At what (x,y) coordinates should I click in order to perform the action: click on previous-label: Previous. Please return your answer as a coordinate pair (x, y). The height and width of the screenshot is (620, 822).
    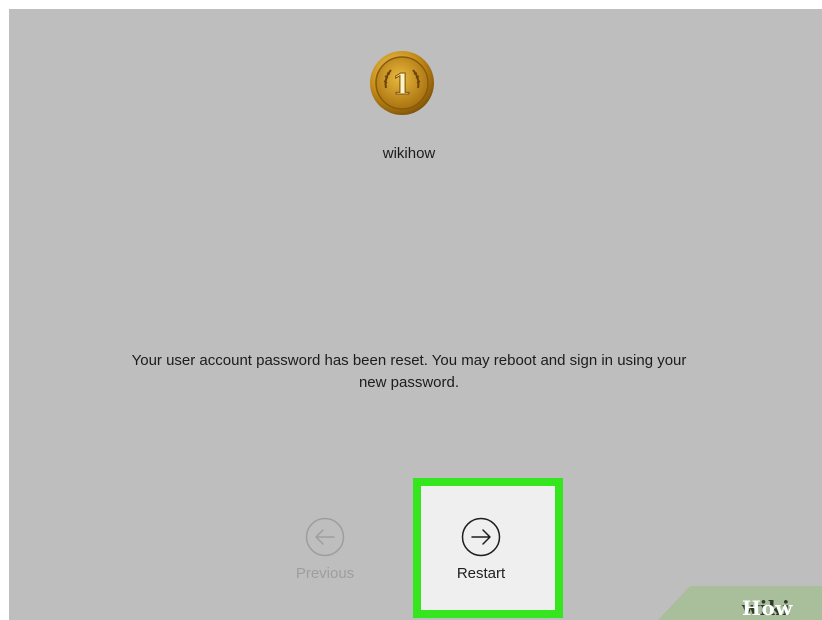
    Looking at the image, I should click on (325, 573).